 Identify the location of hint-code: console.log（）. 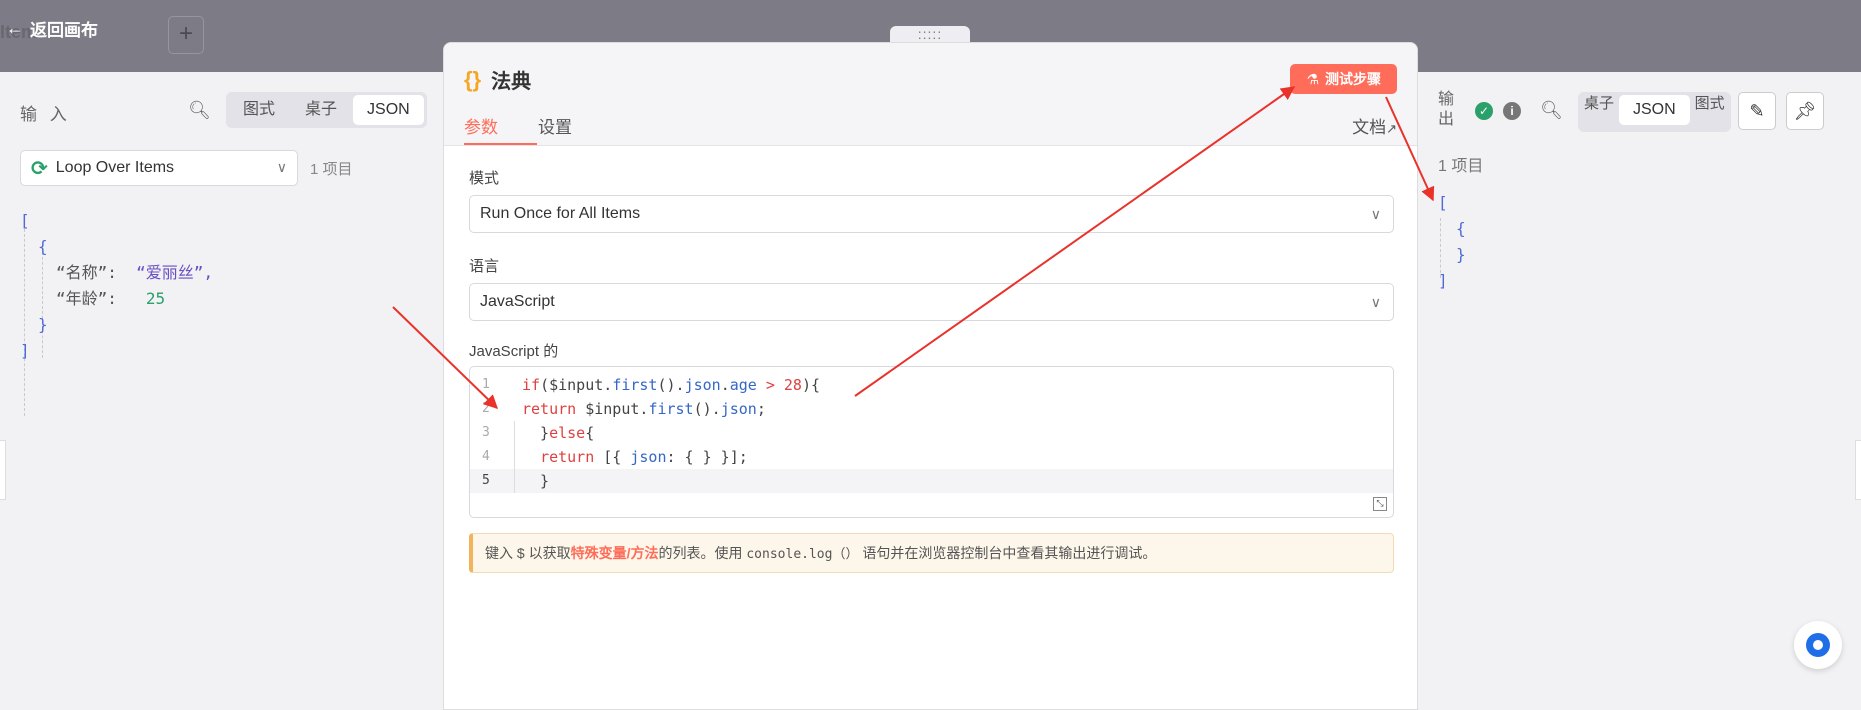
(802, 554).